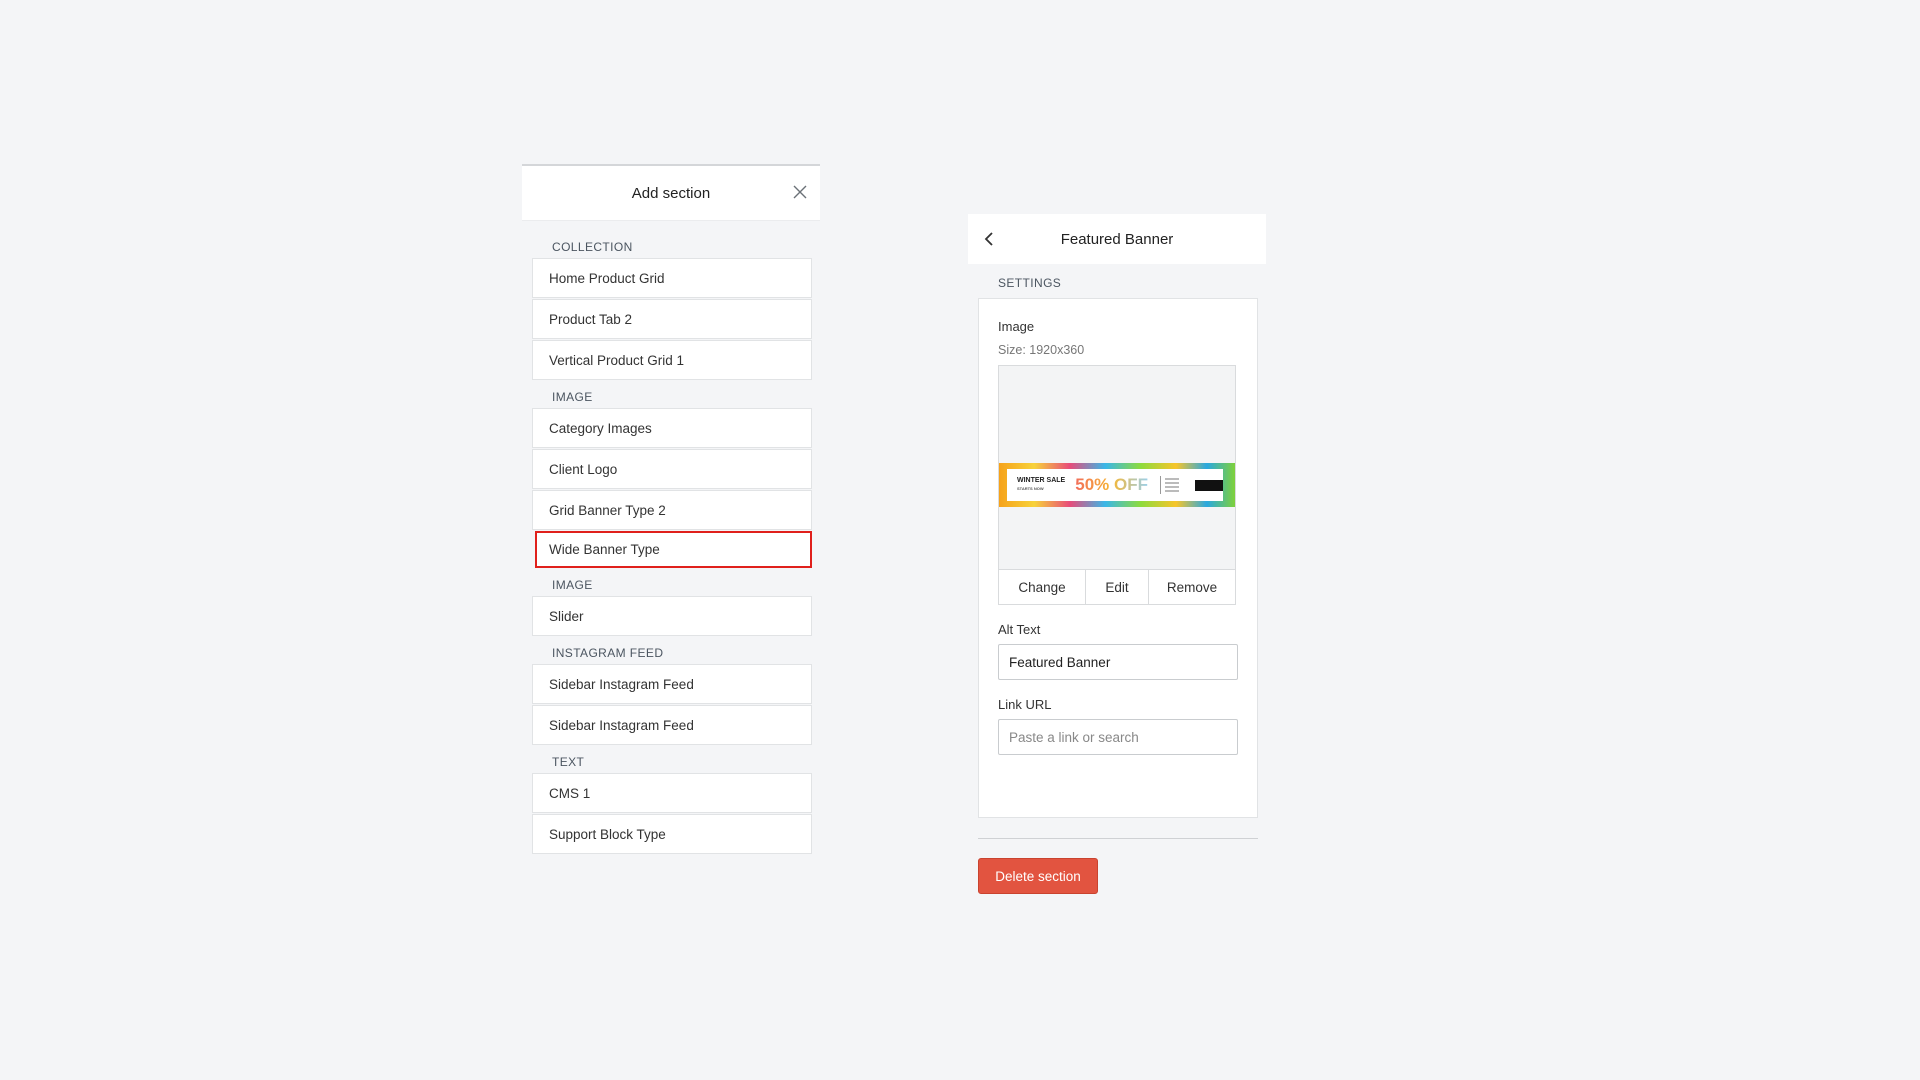 Image resolution: width=1920 pixels, height=1080 pixels. I want to click on section-item-label: Grid Banner Type 2, so click(607, 510).